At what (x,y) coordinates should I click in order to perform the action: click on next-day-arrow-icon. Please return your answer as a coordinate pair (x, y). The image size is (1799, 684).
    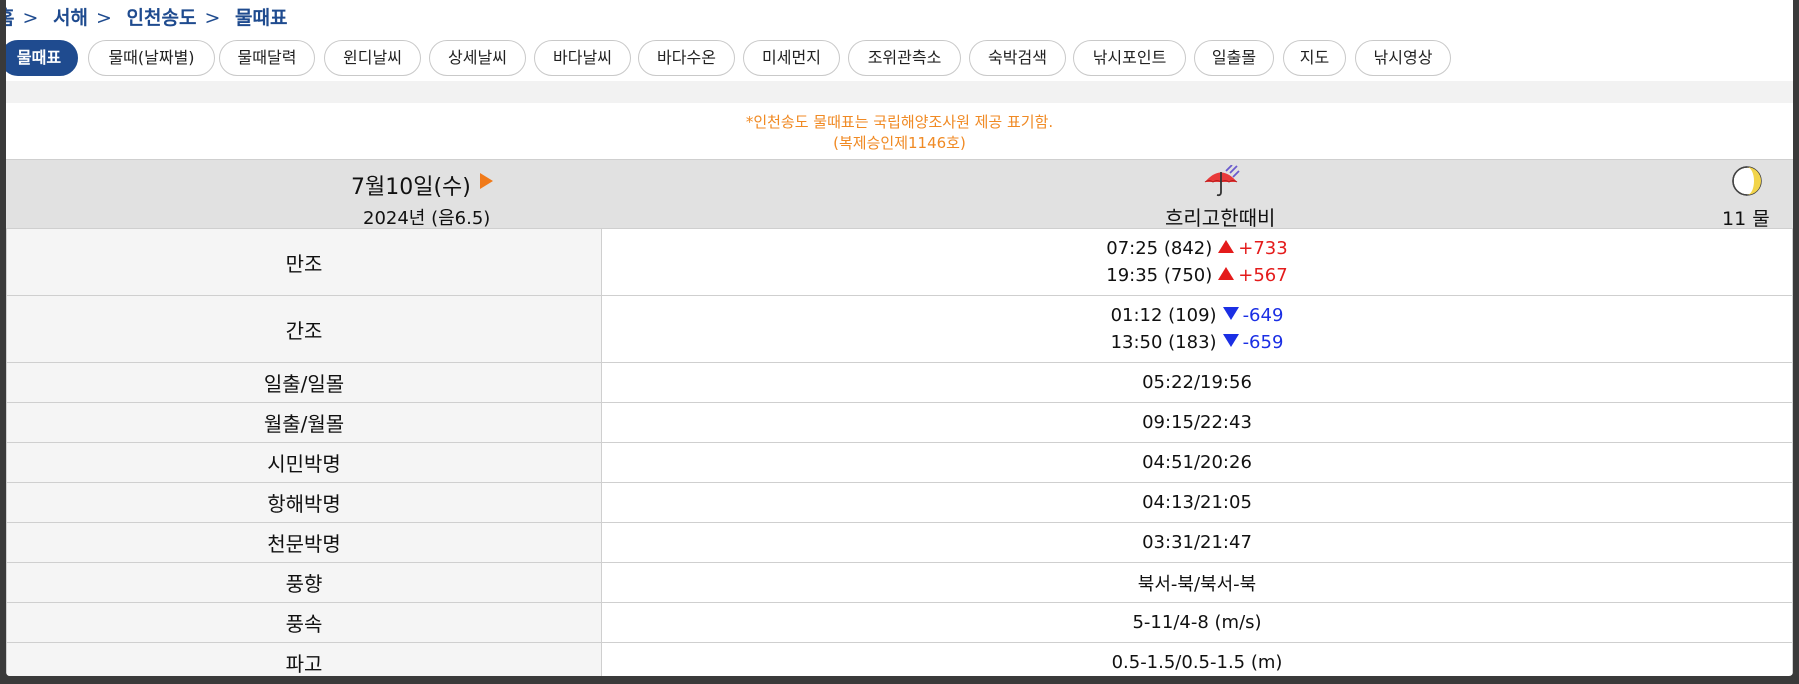
    Looking at the image, I should click on (486, 181).